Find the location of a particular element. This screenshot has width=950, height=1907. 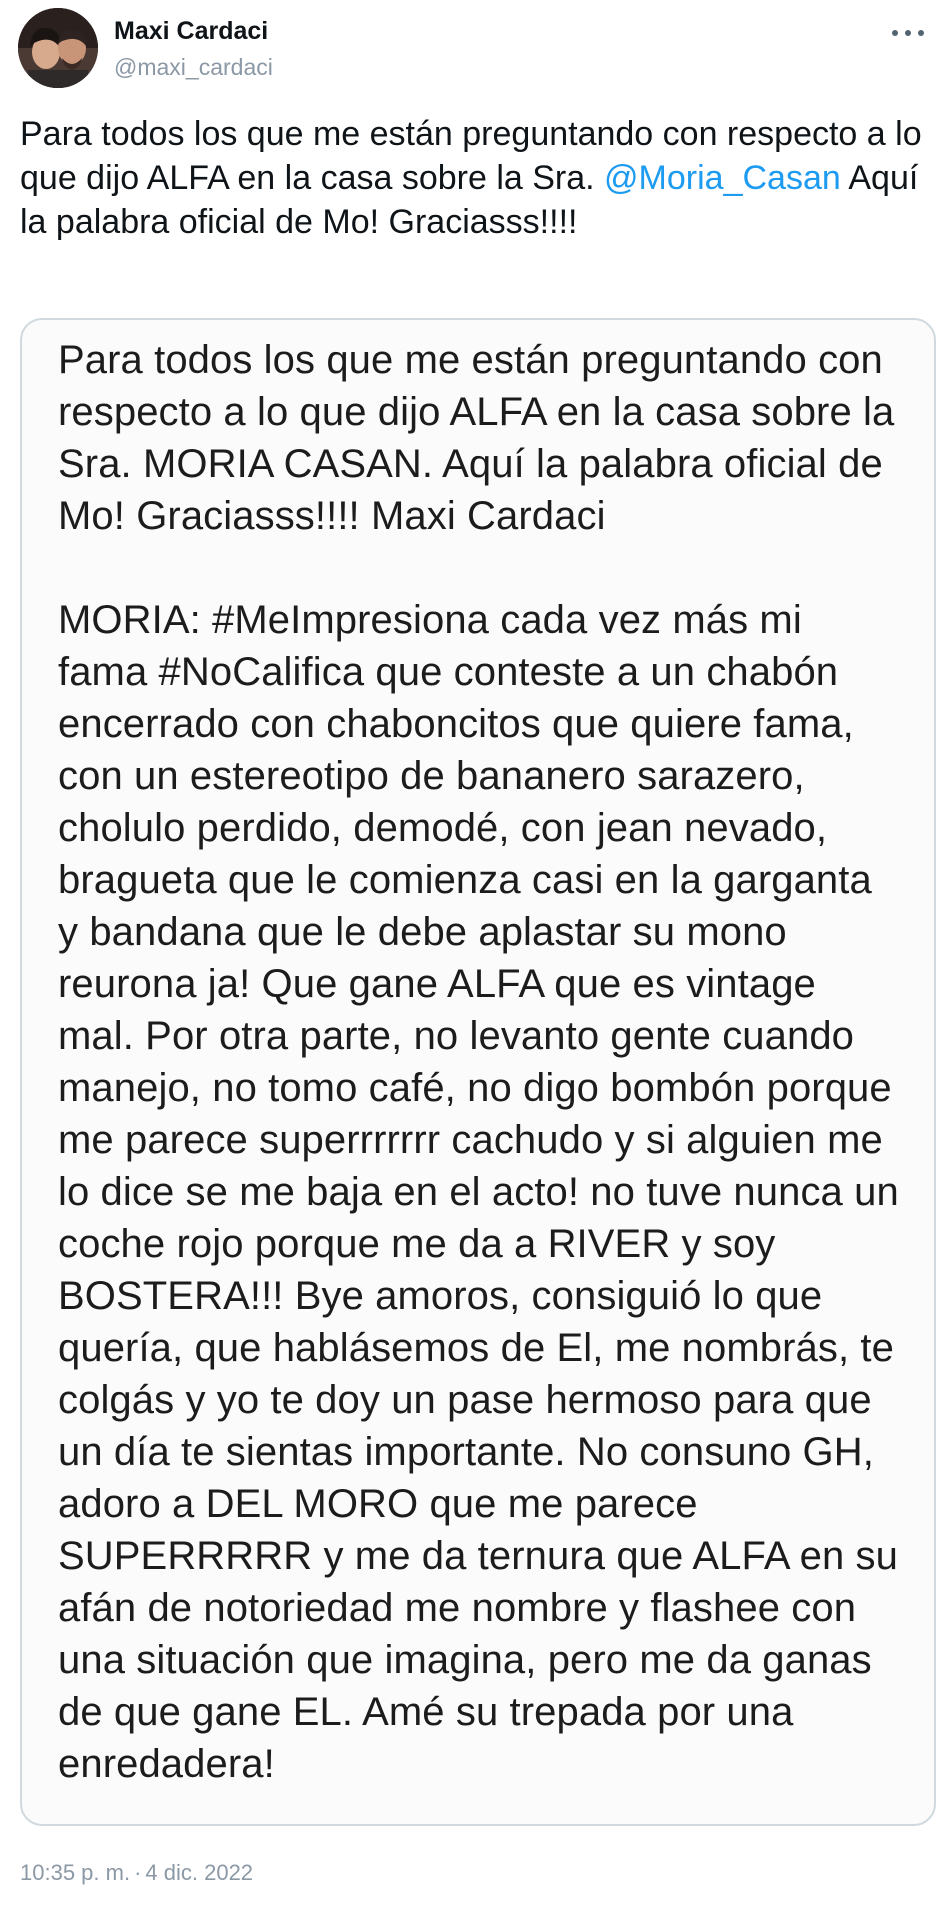

tweet-time: 10:35 p. m. is located at coordinates (75, 1872).